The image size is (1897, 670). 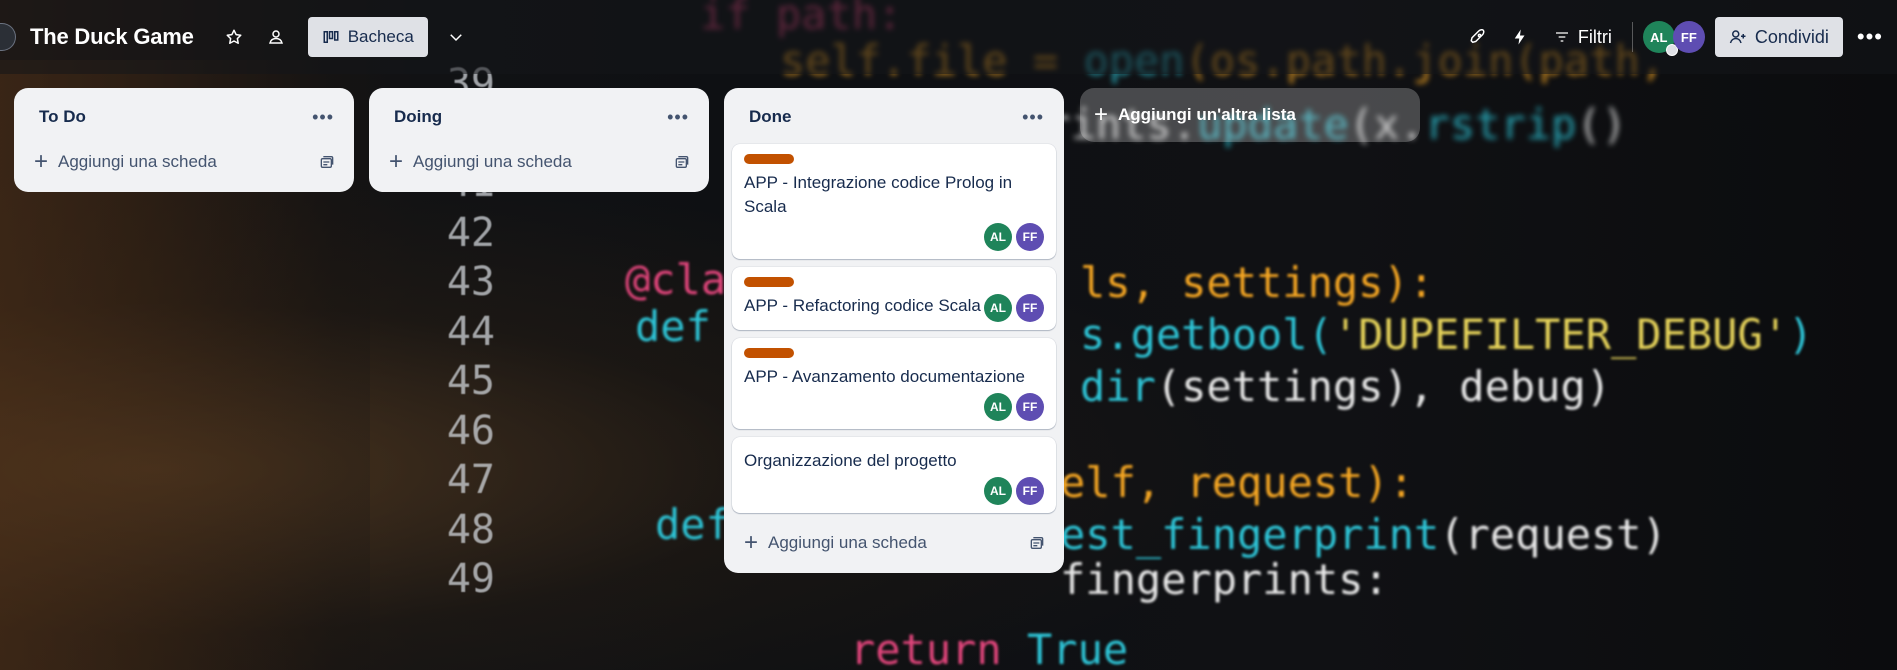 What do you see at coordinates (1447, 334) in the screenshot?
I see `background-code: s.getbool('DUPEFILTER_DEBUG')` at bounding box center [1447, 334].